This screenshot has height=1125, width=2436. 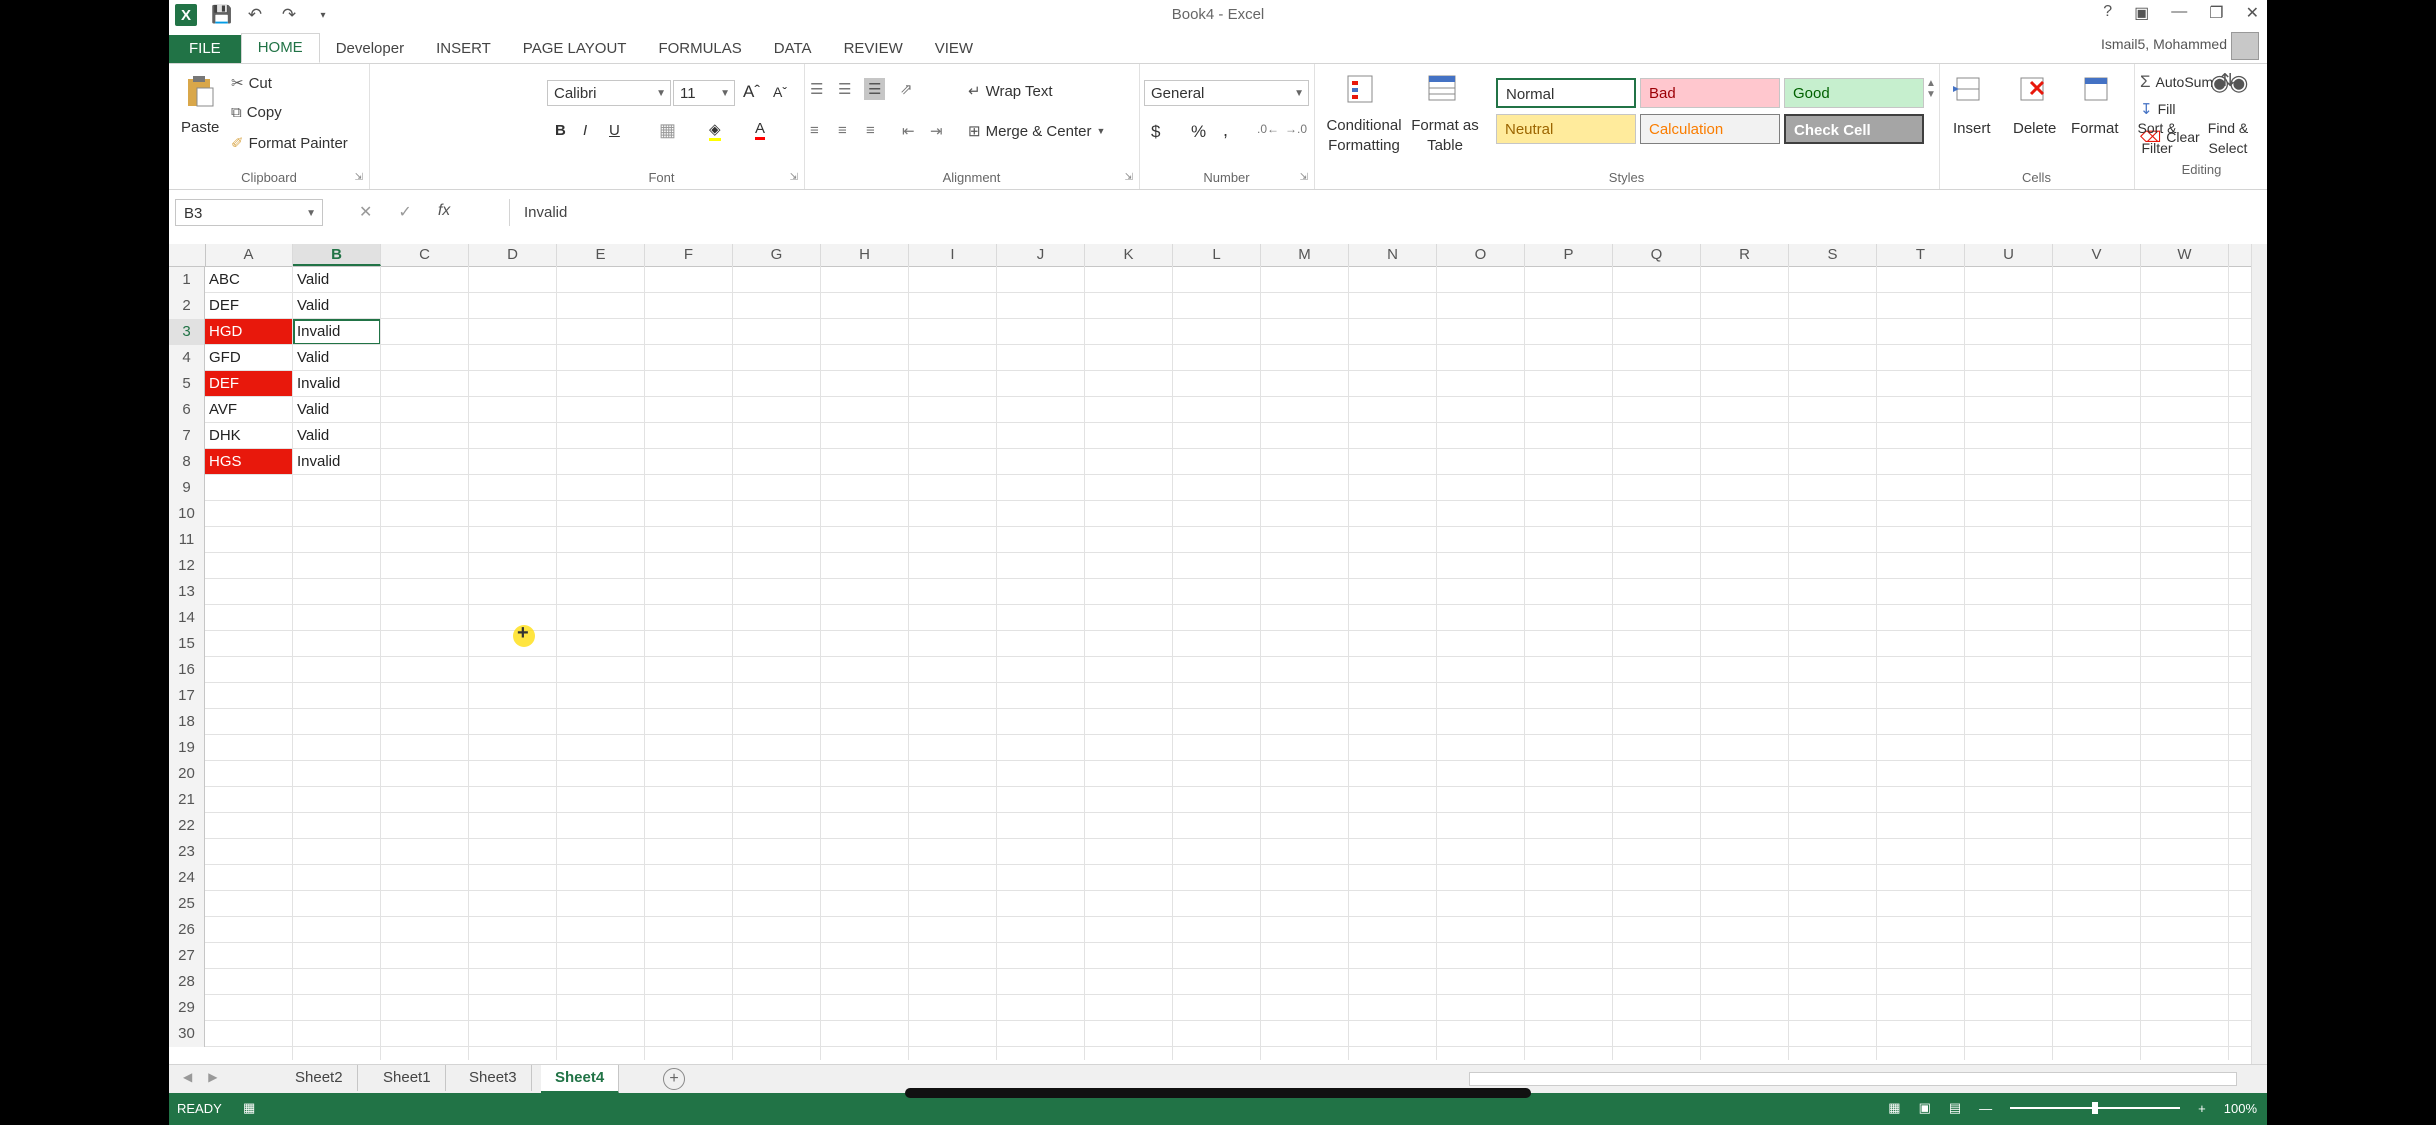 What do you see at coordinates (1894, 1108) in the screenshot?
I see `normal-view-icon: ▦` at bounding box center [1894, 1108].